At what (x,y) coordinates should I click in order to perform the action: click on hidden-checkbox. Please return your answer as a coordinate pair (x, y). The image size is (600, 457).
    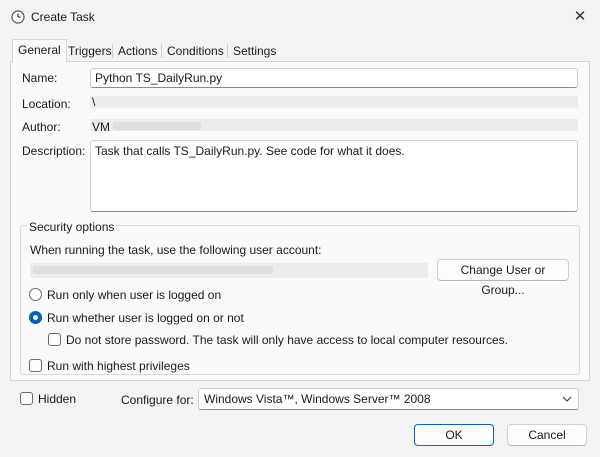
    Looking at the image, I should click on (26, 398).